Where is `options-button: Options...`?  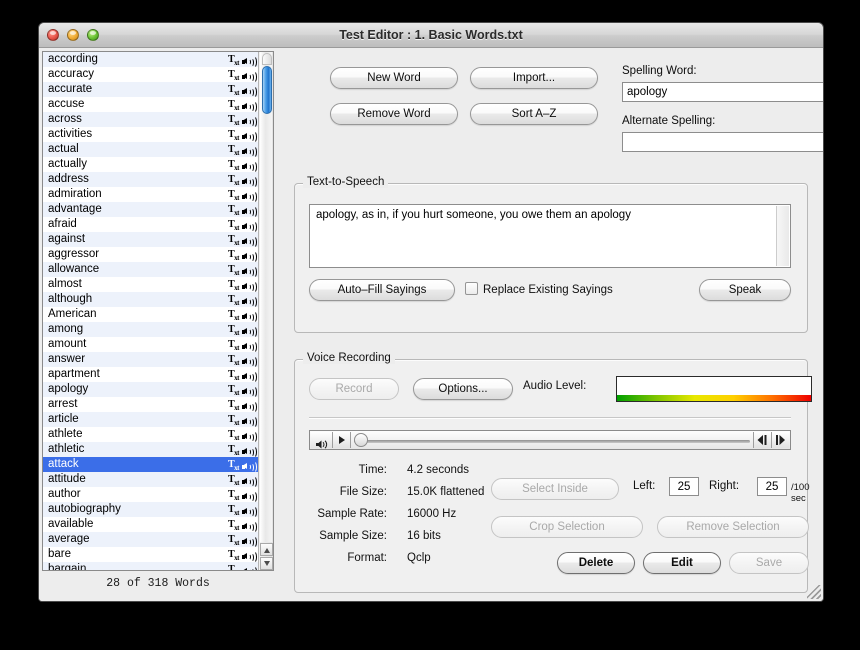 options-button: Options... is located at coordinates (463, 389).